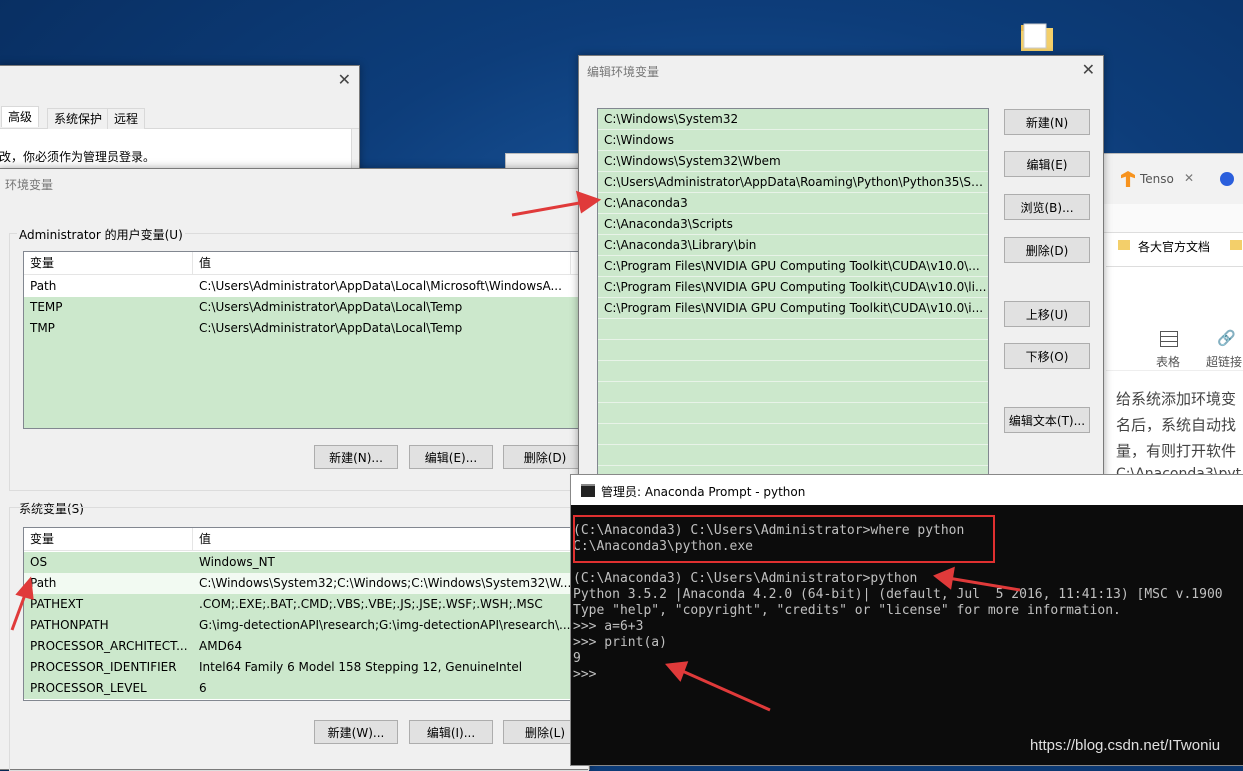 This screenshot has width=1243, height=771. I want to click on close-tab-icon: ✕, so click(1189, 178).